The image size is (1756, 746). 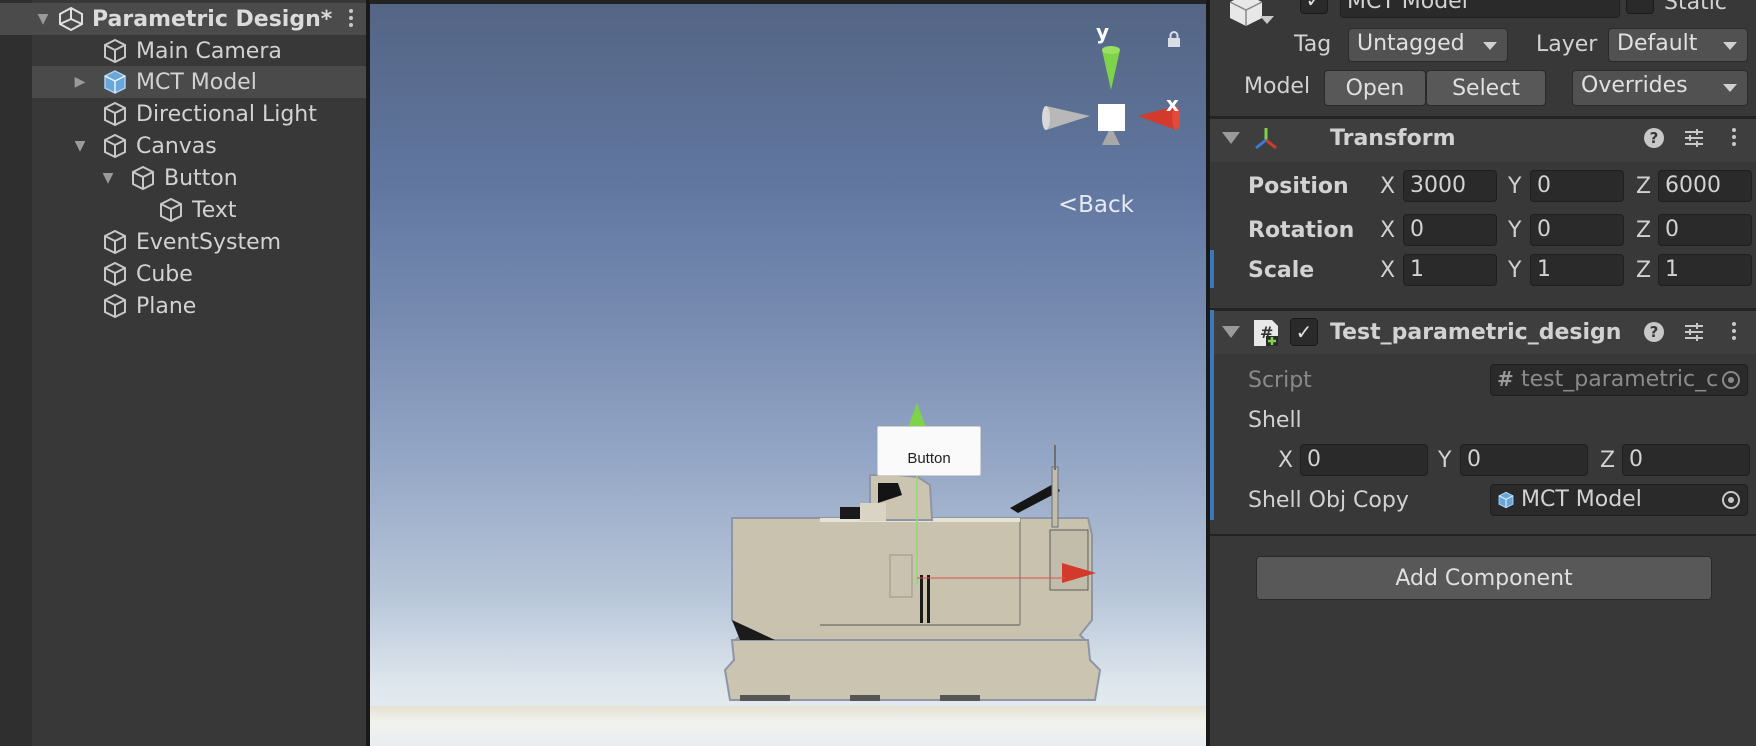 I want to click on rotation-z-field: 0, so click(x=1705, y=230).